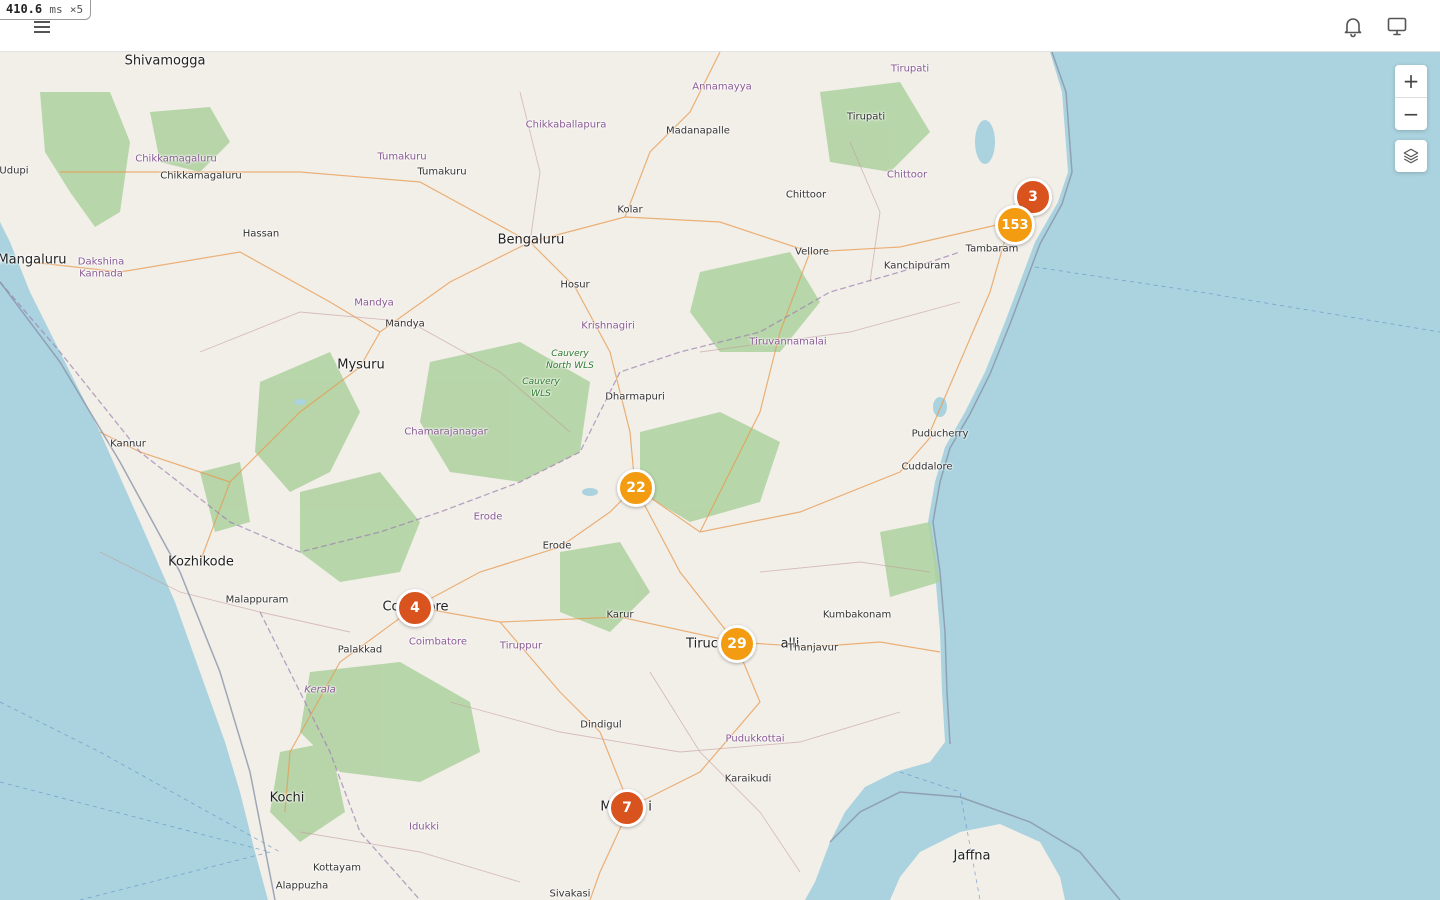 The height and width of the screenshot is (900, 1440). I want to click on performance-readout: 410.6 ms ×5, so click(46, 10).